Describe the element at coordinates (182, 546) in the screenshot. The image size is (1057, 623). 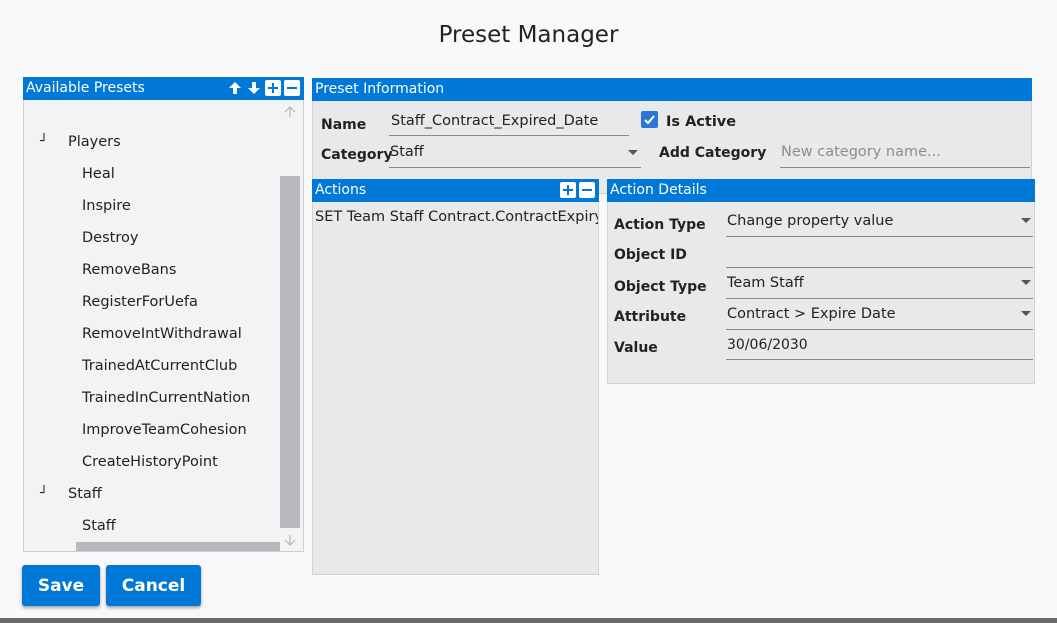
I see `tree-item-staff-contract-expired-date: Staff_Contract_Expired_Date` at that location.